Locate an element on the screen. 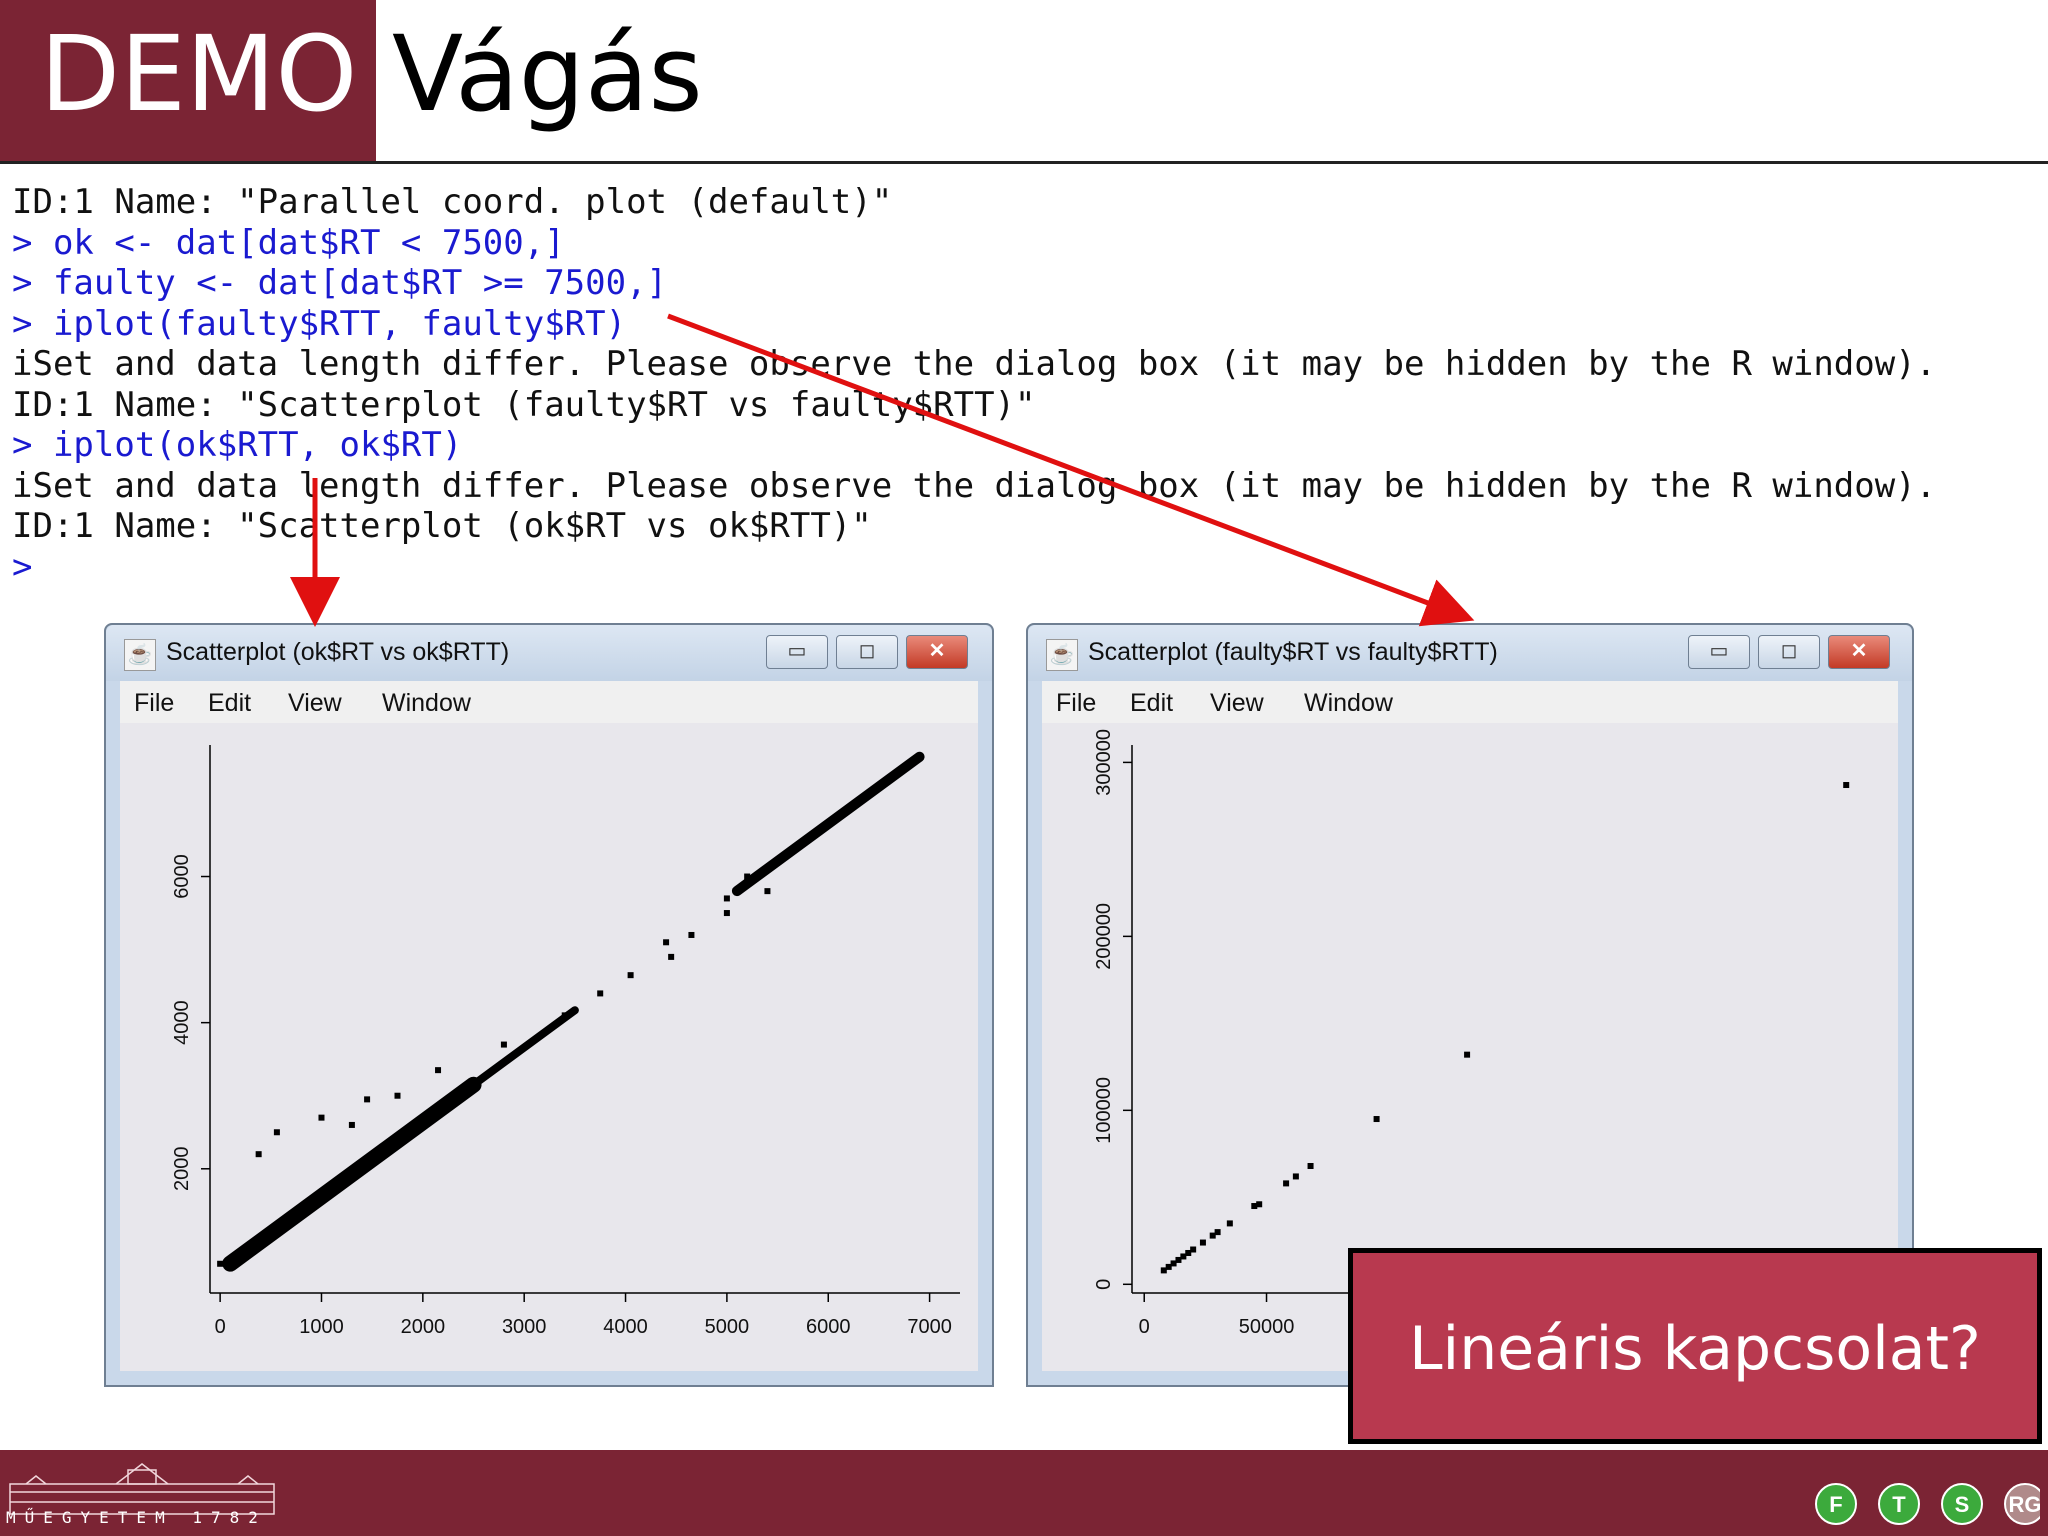 This screenshot has height=1536, width=2048. callout-box: Lineáris kapcsolat? is located at coordinates (1695, 1346).